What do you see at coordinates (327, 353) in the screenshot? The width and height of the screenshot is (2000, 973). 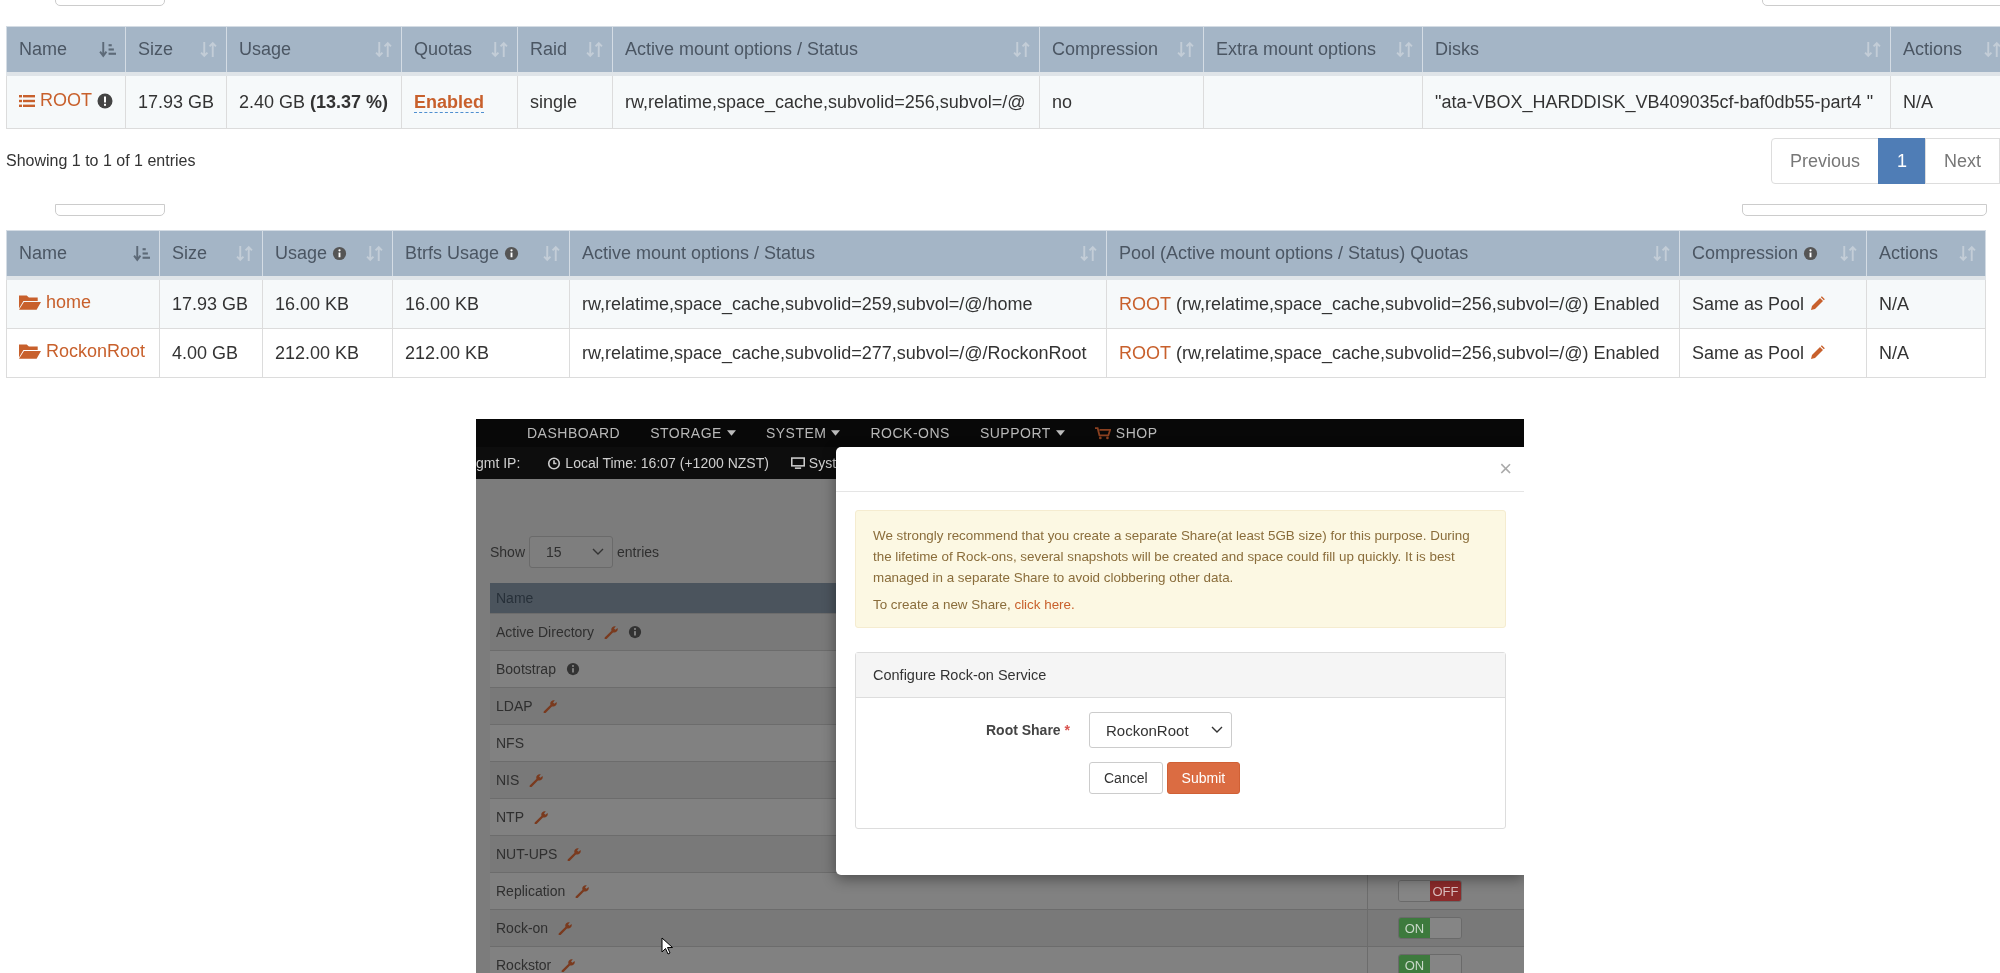 I see `table-cell: 212.00 KB` at bounding box center [327, 353].